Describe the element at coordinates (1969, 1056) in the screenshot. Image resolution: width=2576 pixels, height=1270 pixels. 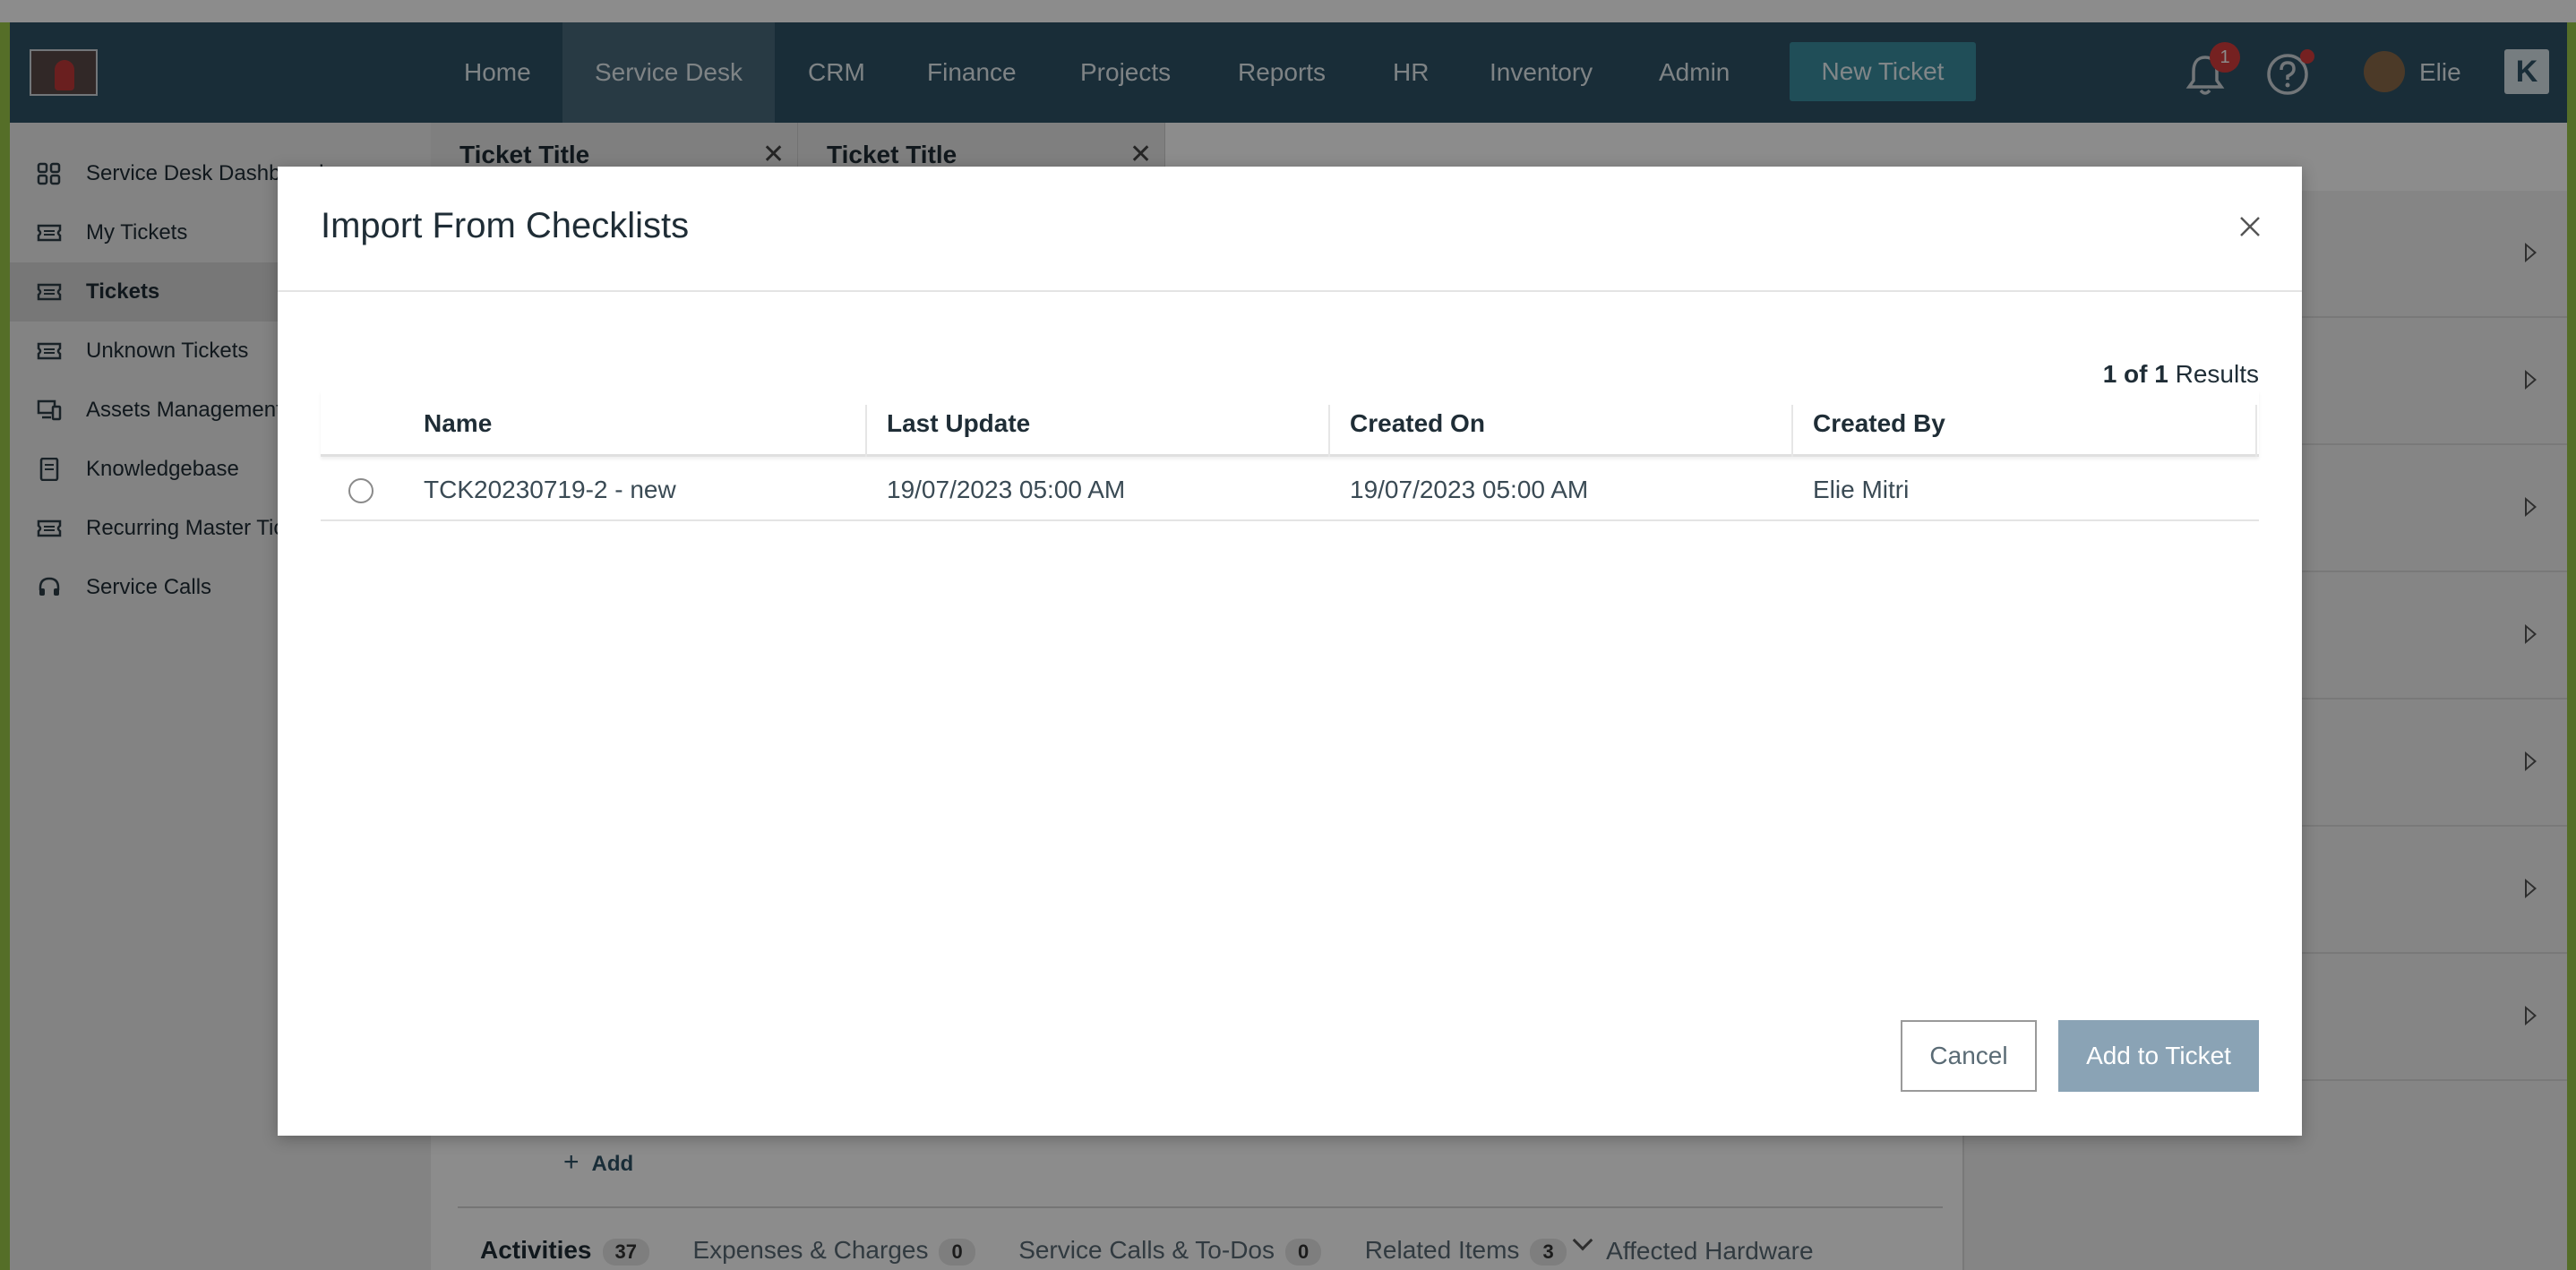
I see `cancel-button: Cancel` at that location.